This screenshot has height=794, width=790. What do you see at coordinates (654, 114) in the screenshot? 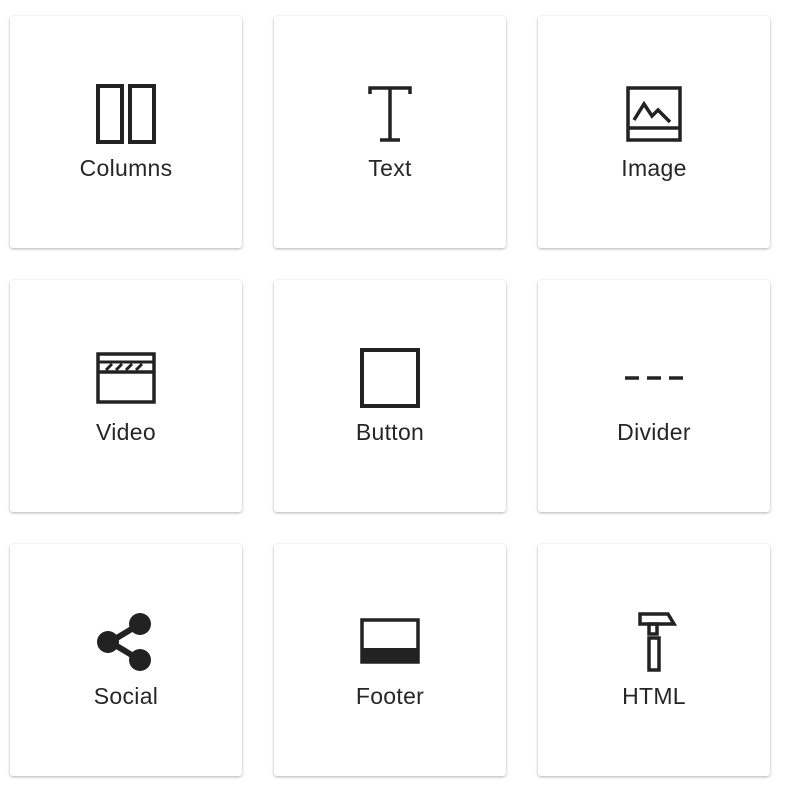
I see `image-icon` at bounding box center [654, 114].